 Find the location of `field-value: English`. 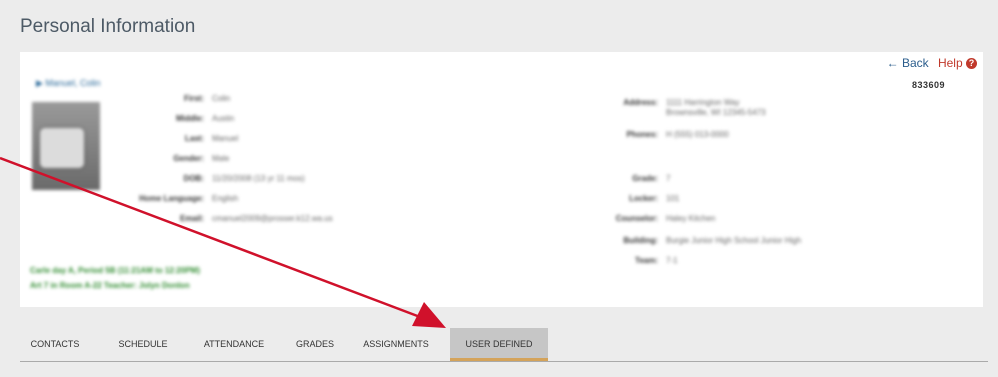

field-value: English is located at coordinates (225, 198).